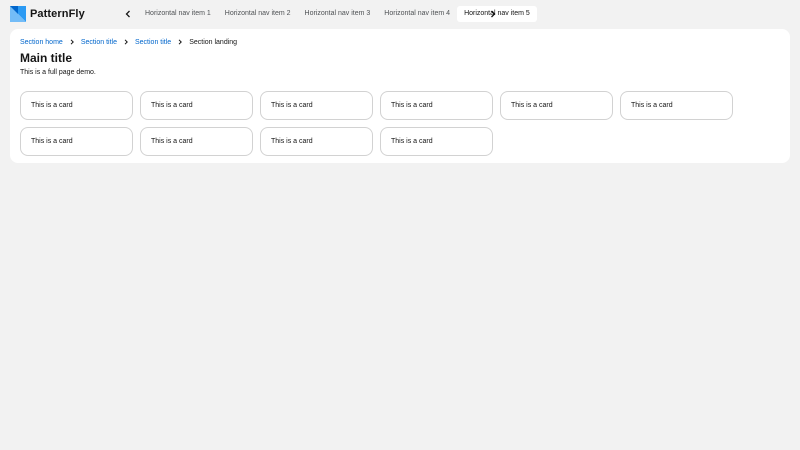 The height and width of the screenshot is (450, 800). What do you see at coordinates (153, 42) in the screenshot?
I see `breadcrumb-link-section-title-2: Section title` at bounding box center [153, 42].